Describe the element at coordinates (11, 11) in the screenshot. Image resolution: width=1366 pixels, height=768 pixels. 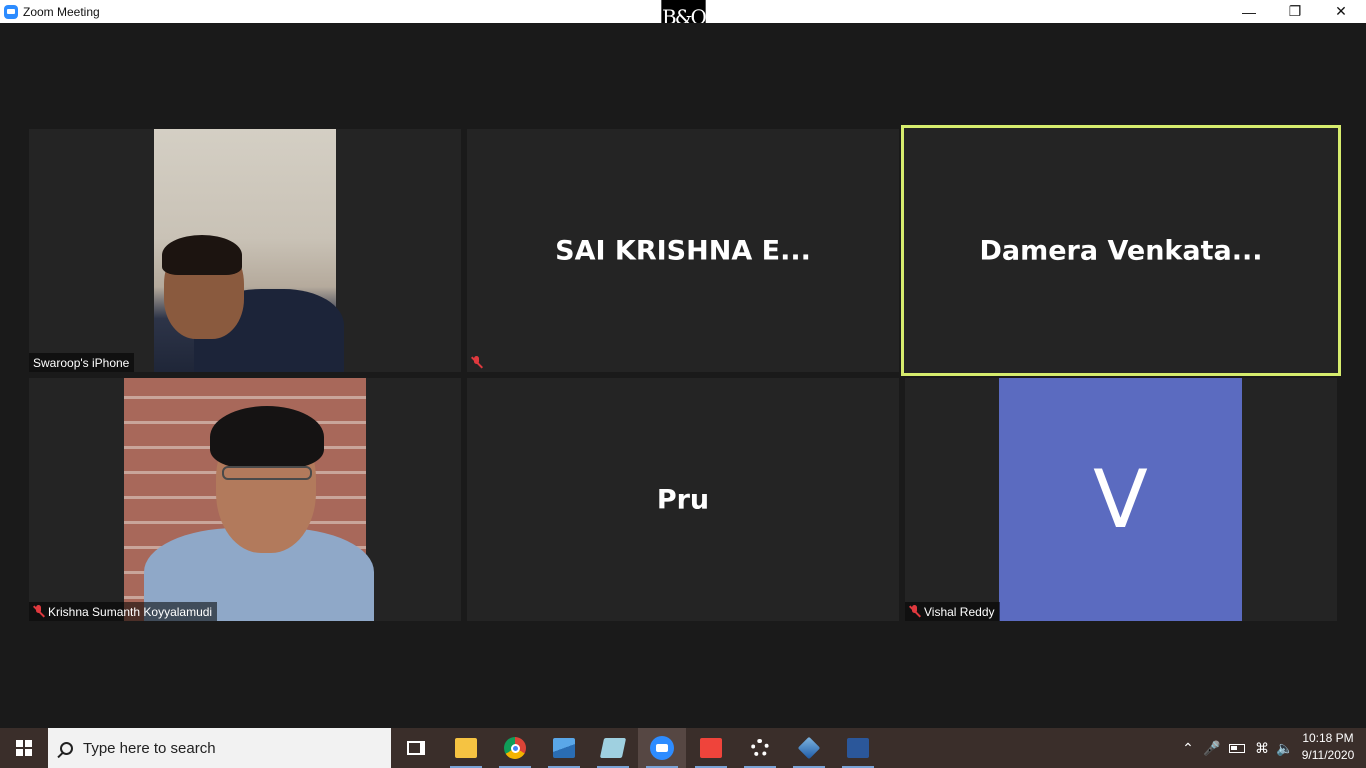
I see `zoom-app-icon` at that location.